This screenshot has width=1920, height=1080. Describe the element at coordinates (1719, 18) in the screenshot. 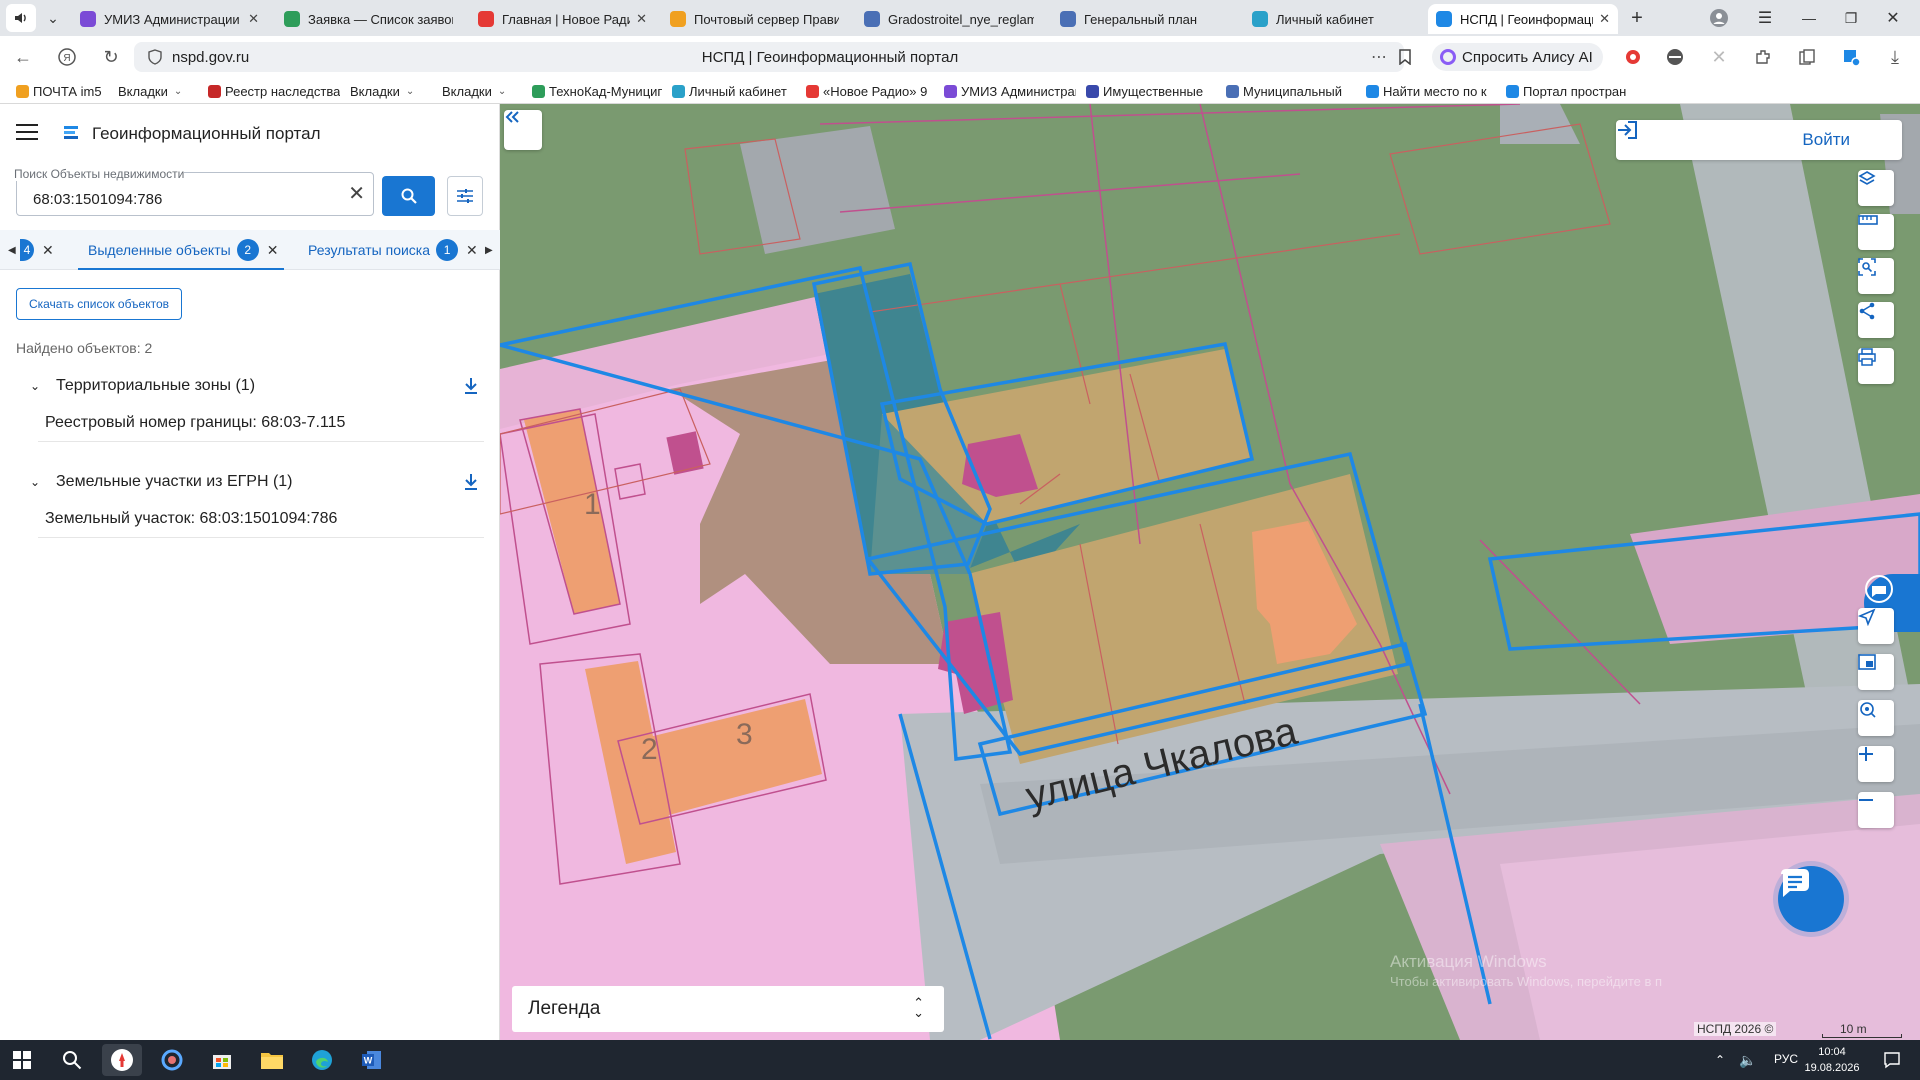

I see `profile-avatar` at that location.